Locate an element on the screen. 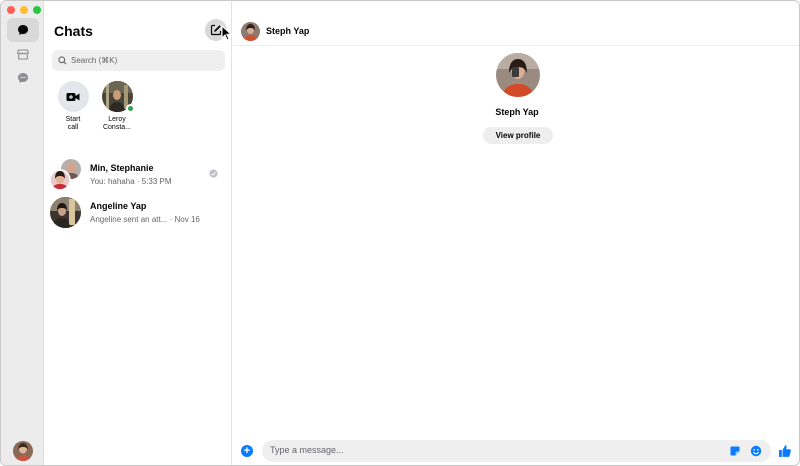 Image resolution: width=800 pixels, height=466 pixels. start-call-label: Start call is located at coordinates (73, 123).